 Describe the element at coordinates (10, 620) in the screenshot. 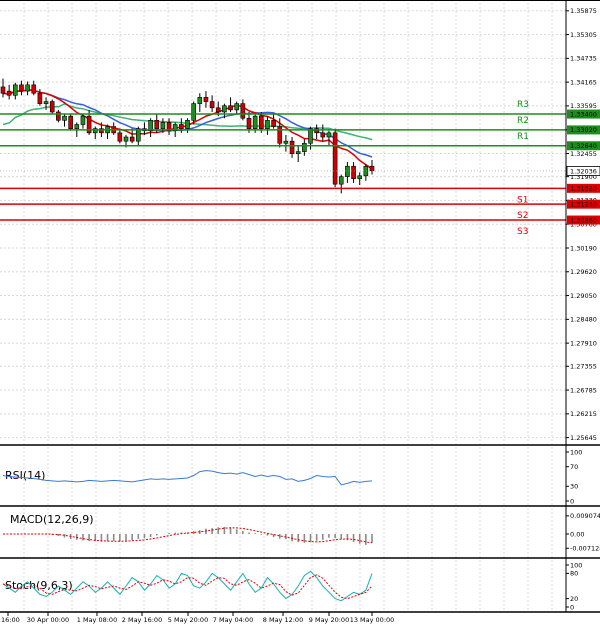

I see `time-tick-label: r 16:00` at that location.